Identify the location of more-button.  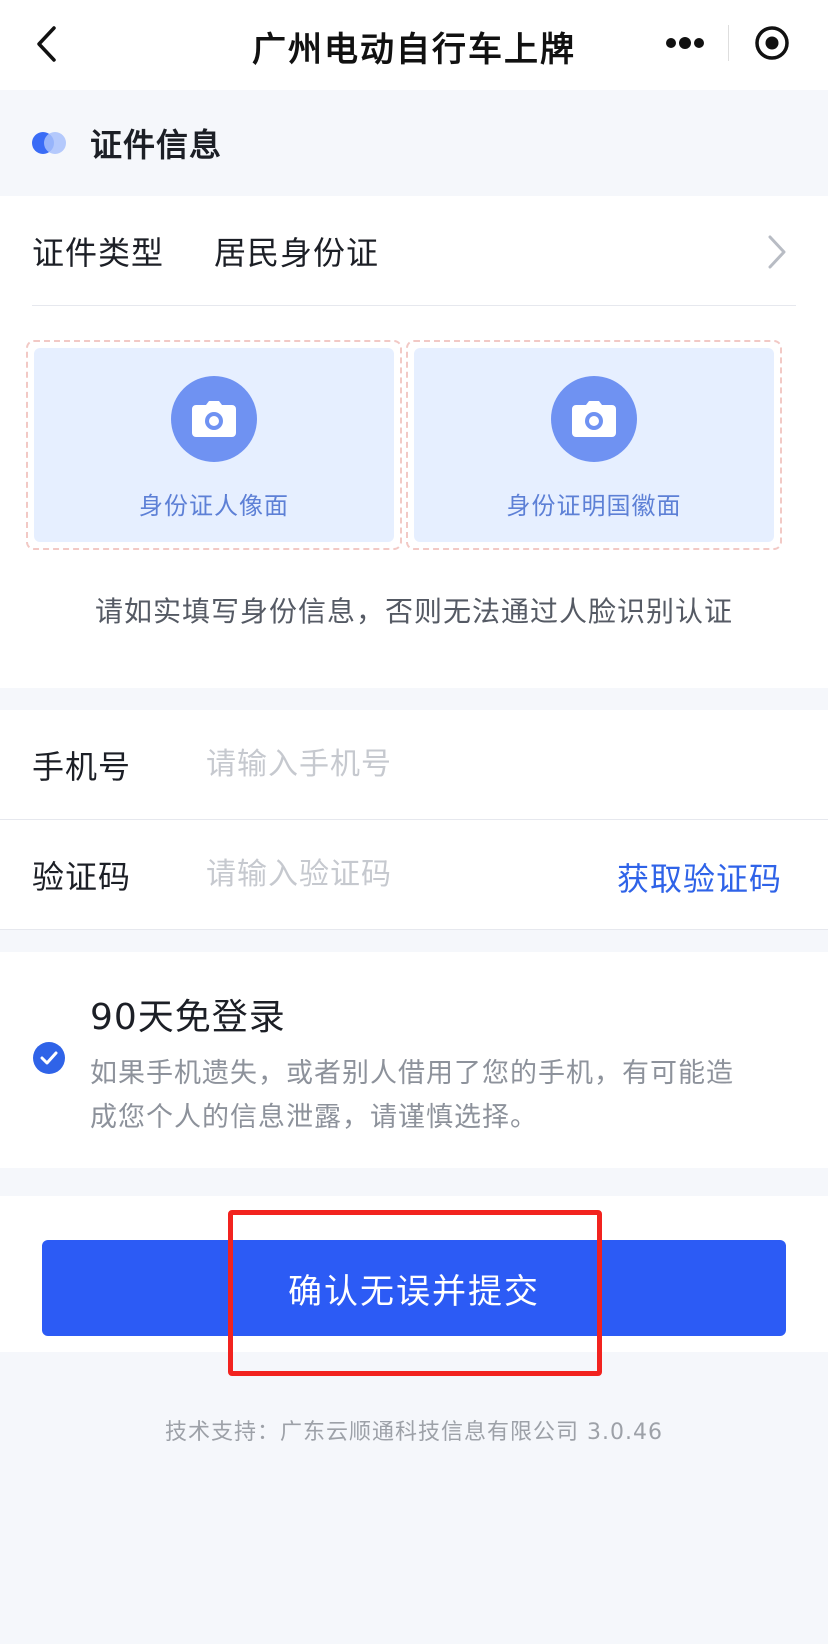
(685, 43).